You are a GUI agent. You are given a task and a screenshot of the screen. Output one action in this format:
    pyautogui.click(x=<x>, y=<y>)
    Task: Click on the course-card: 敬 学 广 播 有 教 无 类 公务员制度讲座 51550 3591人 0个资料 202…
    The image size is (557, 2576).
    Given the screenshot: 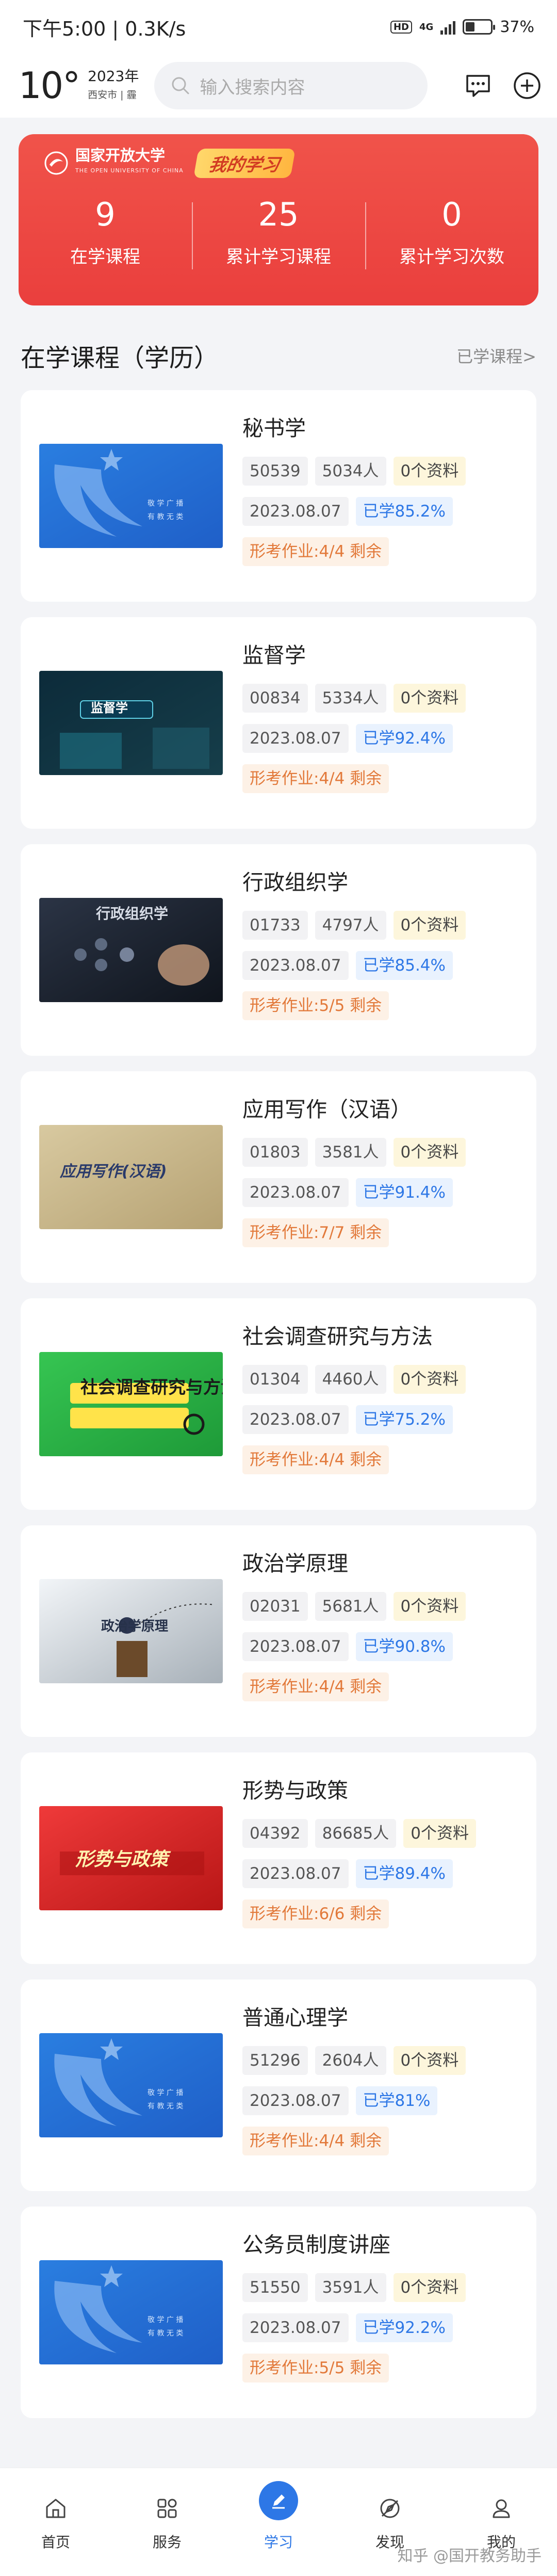 What is the action you would take?
    pyautogui.click(x=278, y=2313)
    